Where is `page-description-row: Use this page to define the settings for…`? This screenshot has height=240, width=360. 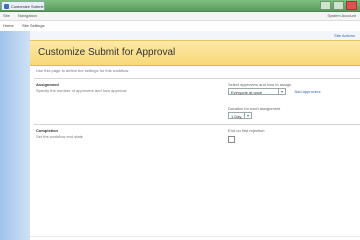
page-description-row: Use this page to define the settings for… is located at coordinates (195, 71).